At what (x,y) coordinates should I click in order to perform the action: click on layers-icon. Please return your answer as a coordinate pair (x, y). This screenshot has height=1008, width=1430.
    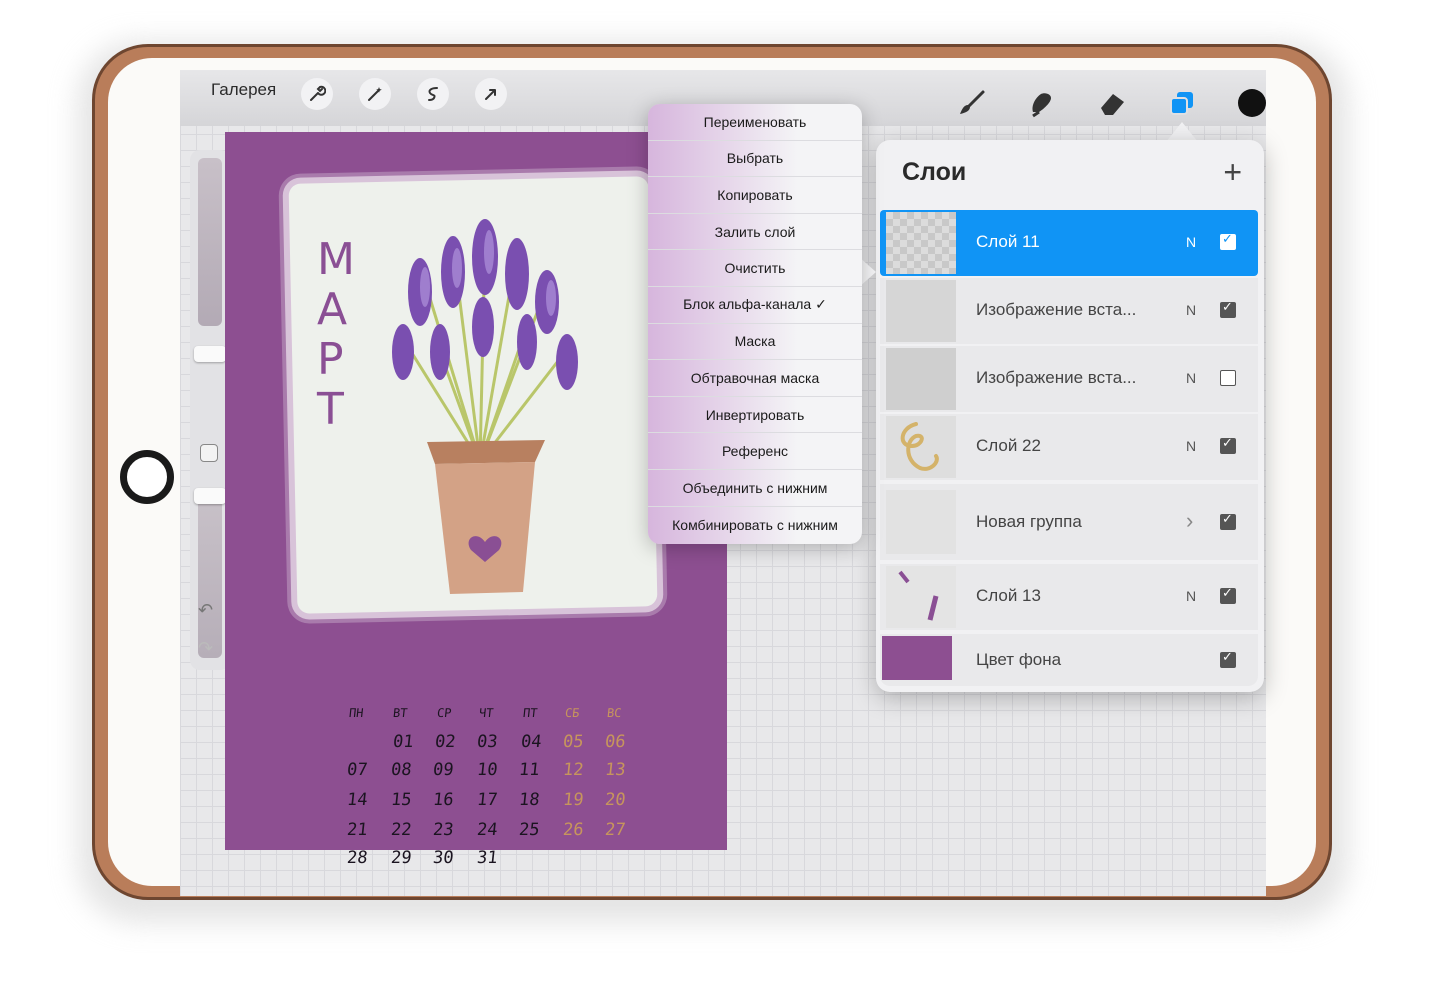
    Looking at the image, I should click on (1182, 103).